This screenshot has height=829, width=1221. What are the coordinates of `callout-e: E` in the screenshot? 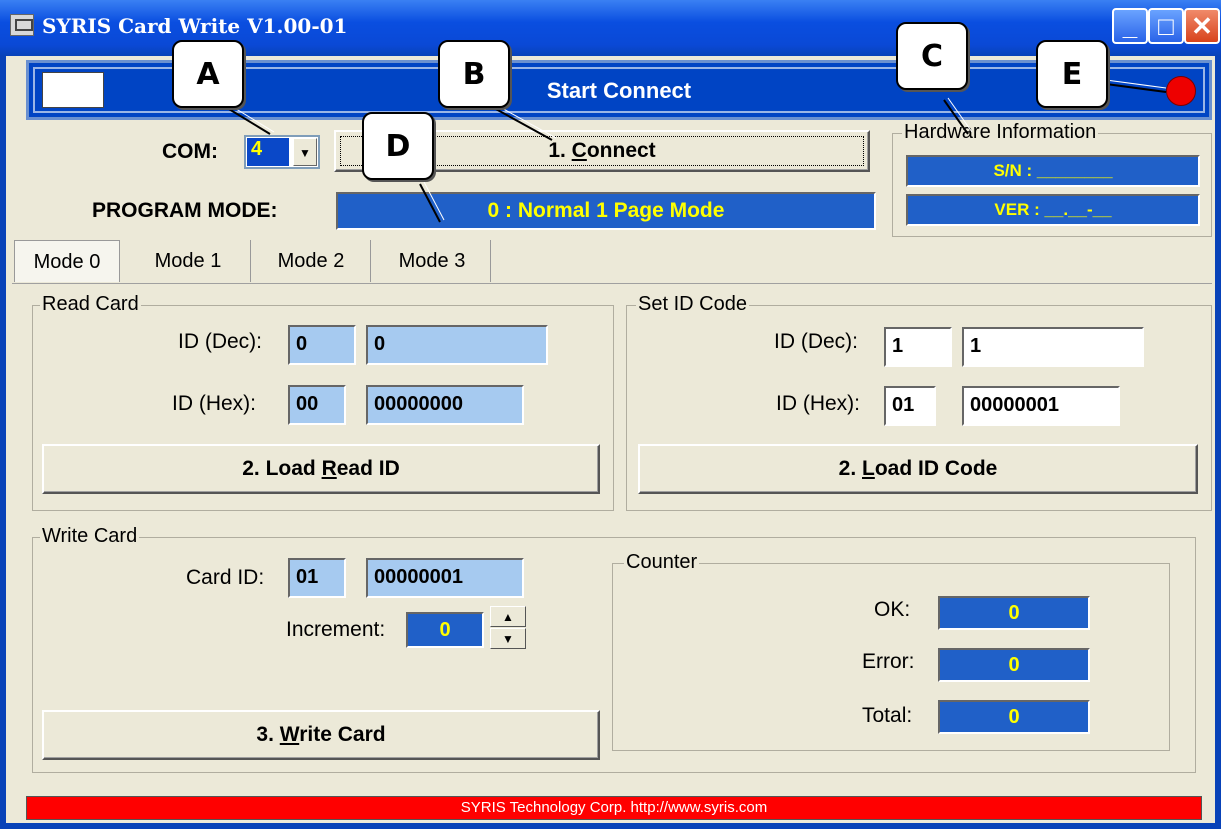 It's located at (1072, 74).